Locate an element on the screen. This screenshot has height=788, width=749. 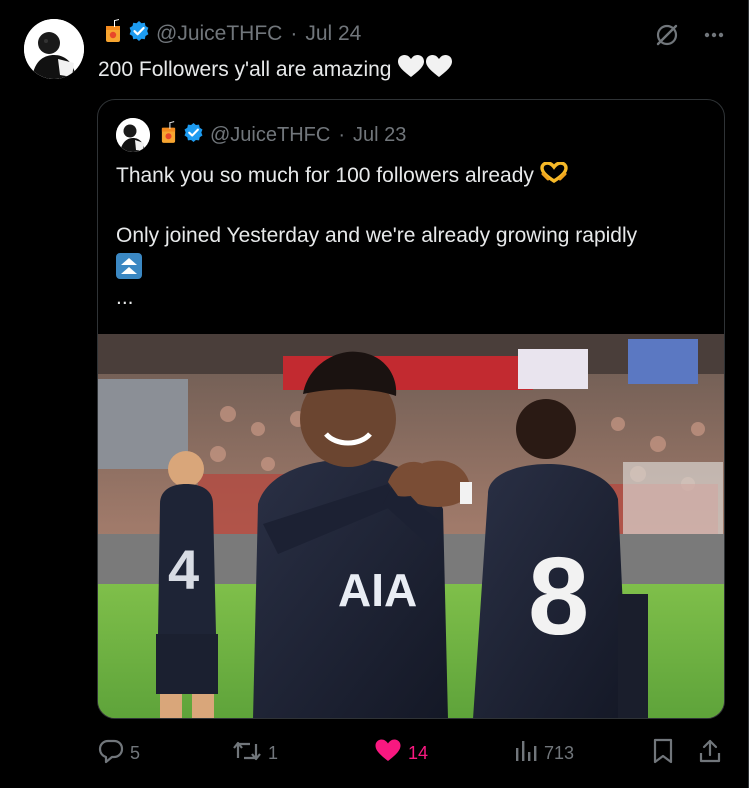
repost-count: 1 is located at coordinates (273, 752).